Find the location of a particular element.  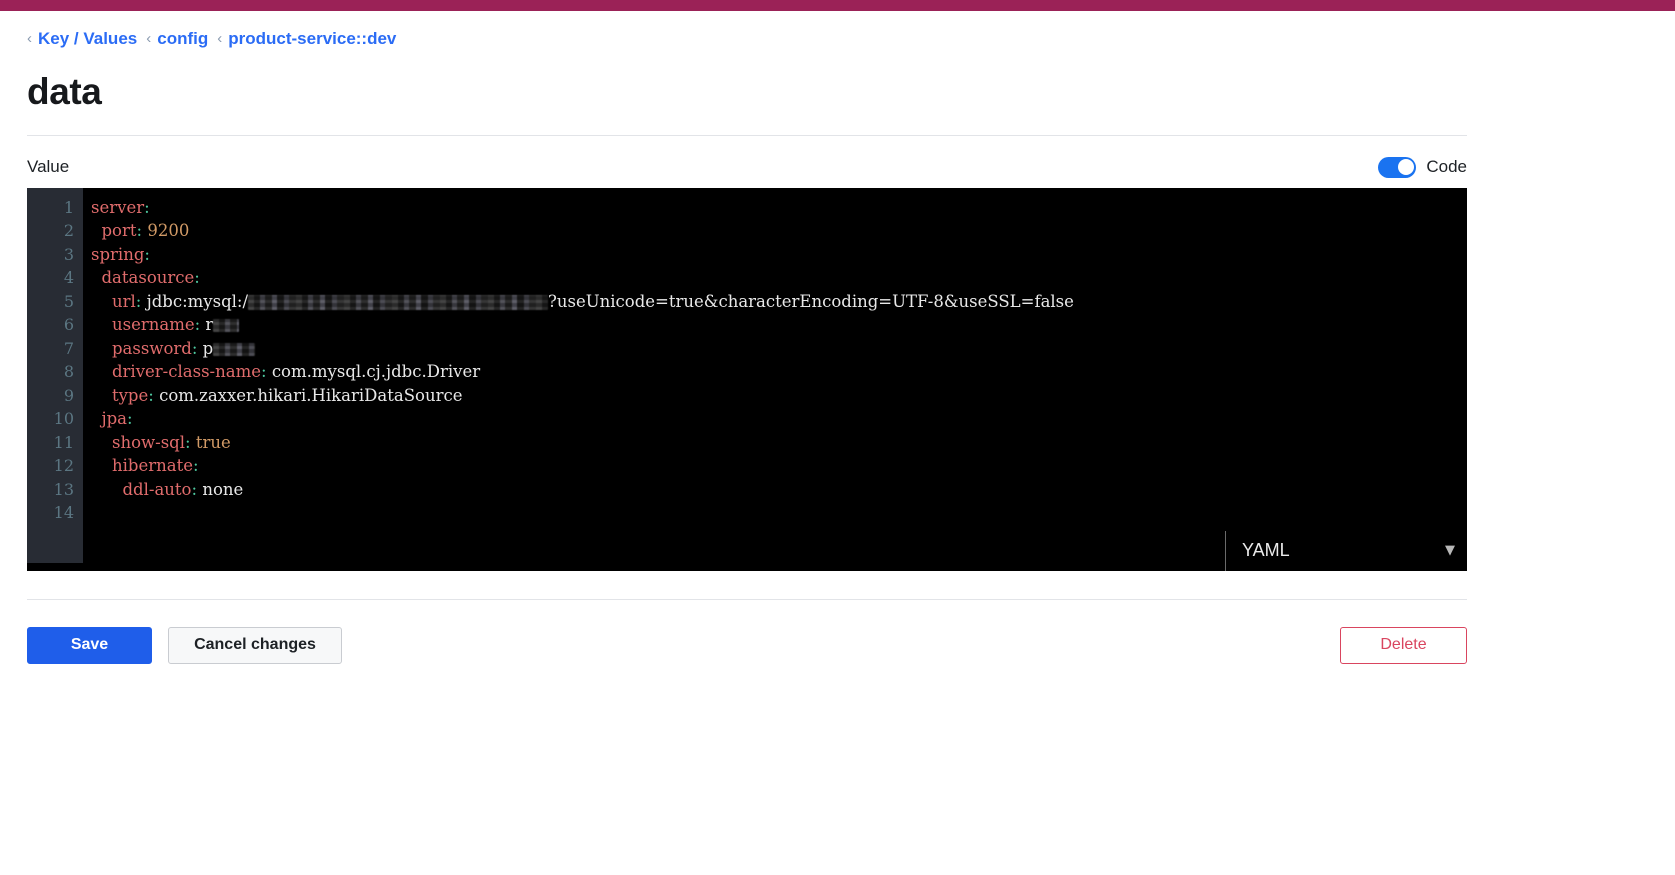

brand-top-bar is located at coordinates (837, 5).